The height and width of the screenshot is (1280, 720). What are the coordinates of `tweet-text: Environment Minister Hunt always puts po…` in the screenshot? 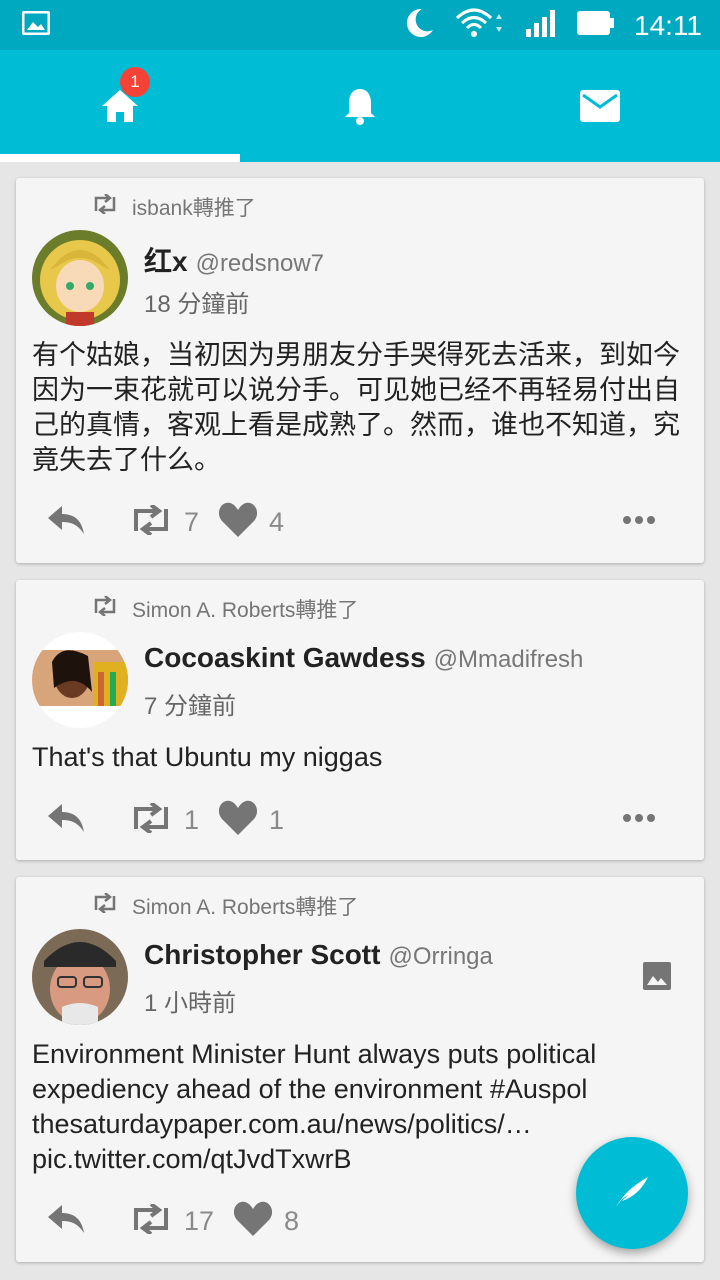 It's located at (357, 1107).